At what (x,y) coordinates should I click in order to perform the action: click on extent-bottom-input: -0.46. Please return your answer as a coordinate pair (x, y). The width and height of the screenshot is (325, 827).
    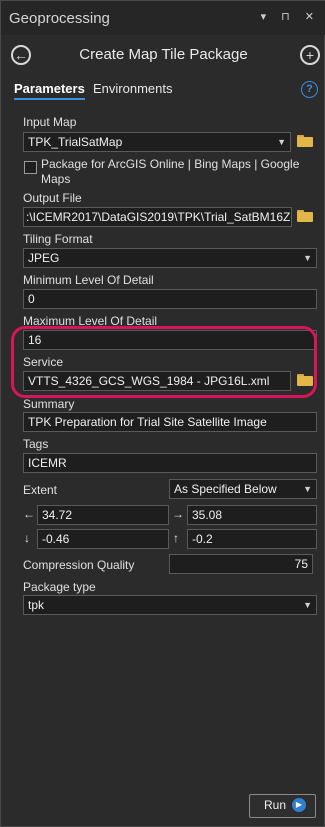
    Looking at the image, I should click on (103, 539).